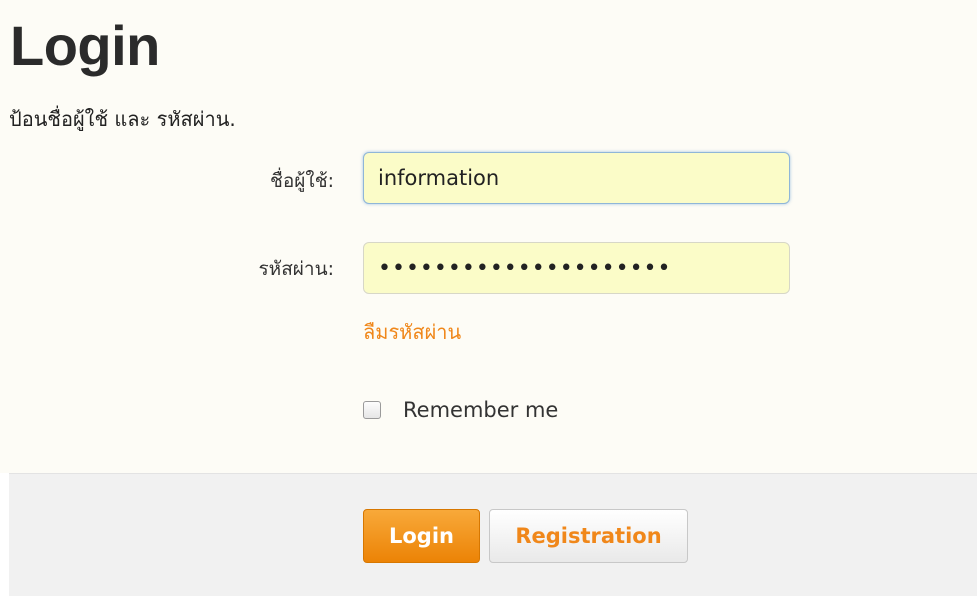 The height and width of the screenshot is (596, 977). What do you see at coordinates (372, 410) in the screenshot?
I see `remember-me-checkbox` at bounding box center [372, 410].